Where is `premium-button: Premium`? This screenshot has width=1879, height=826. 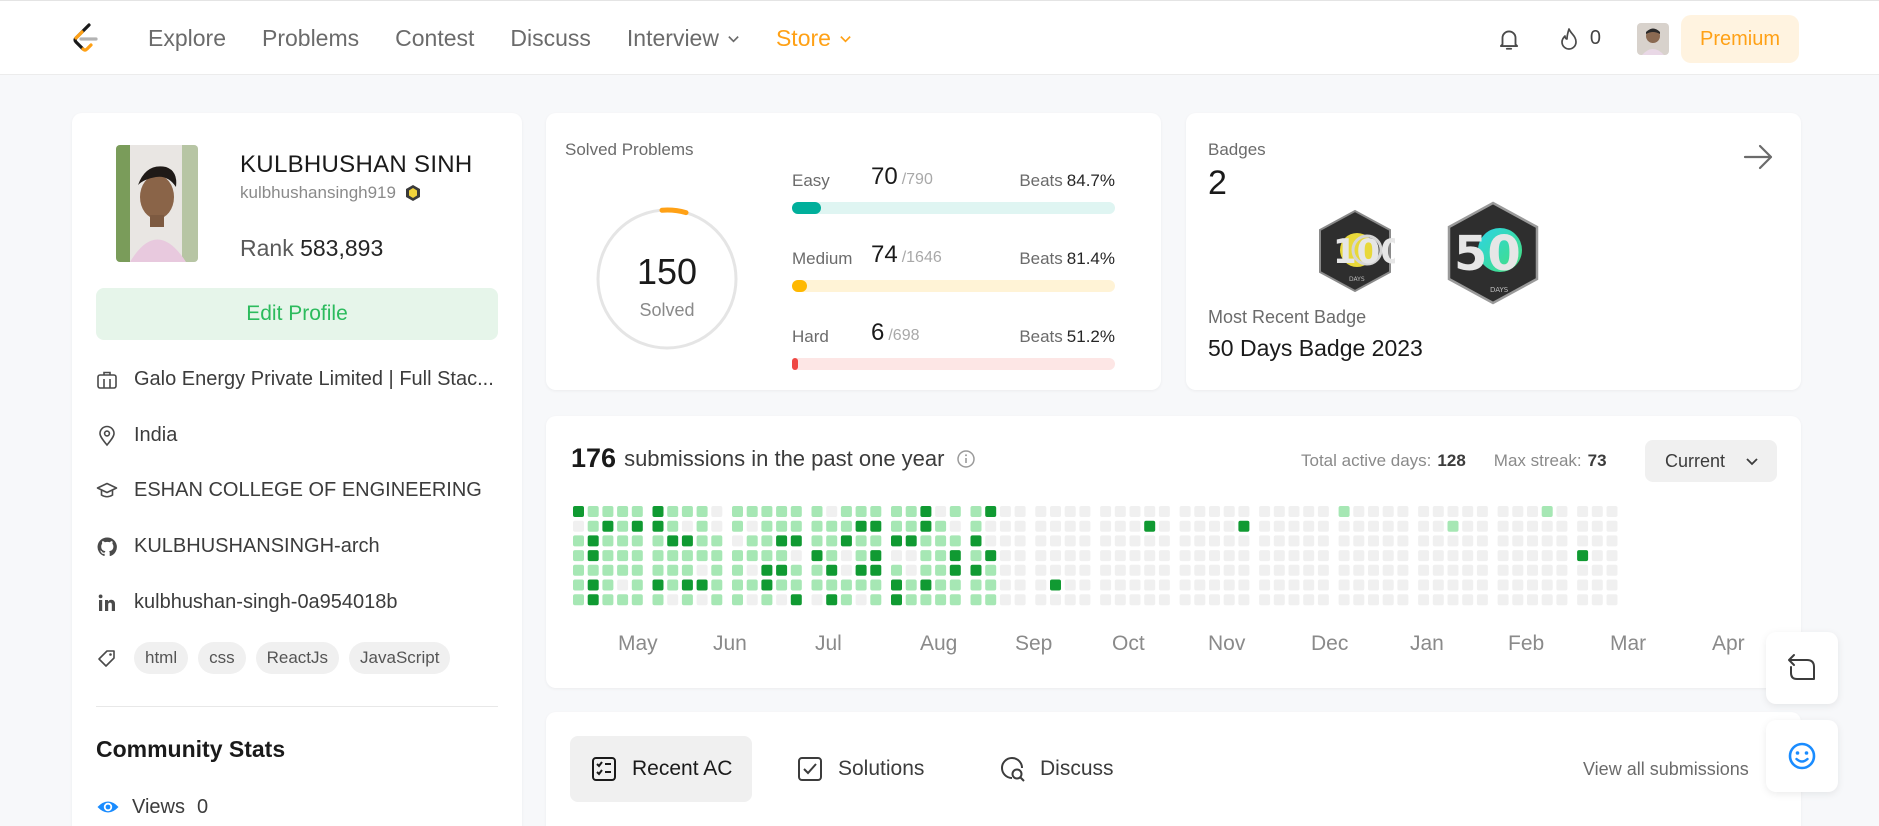
premium-button: Premium is located at coordinates (1739, 38).